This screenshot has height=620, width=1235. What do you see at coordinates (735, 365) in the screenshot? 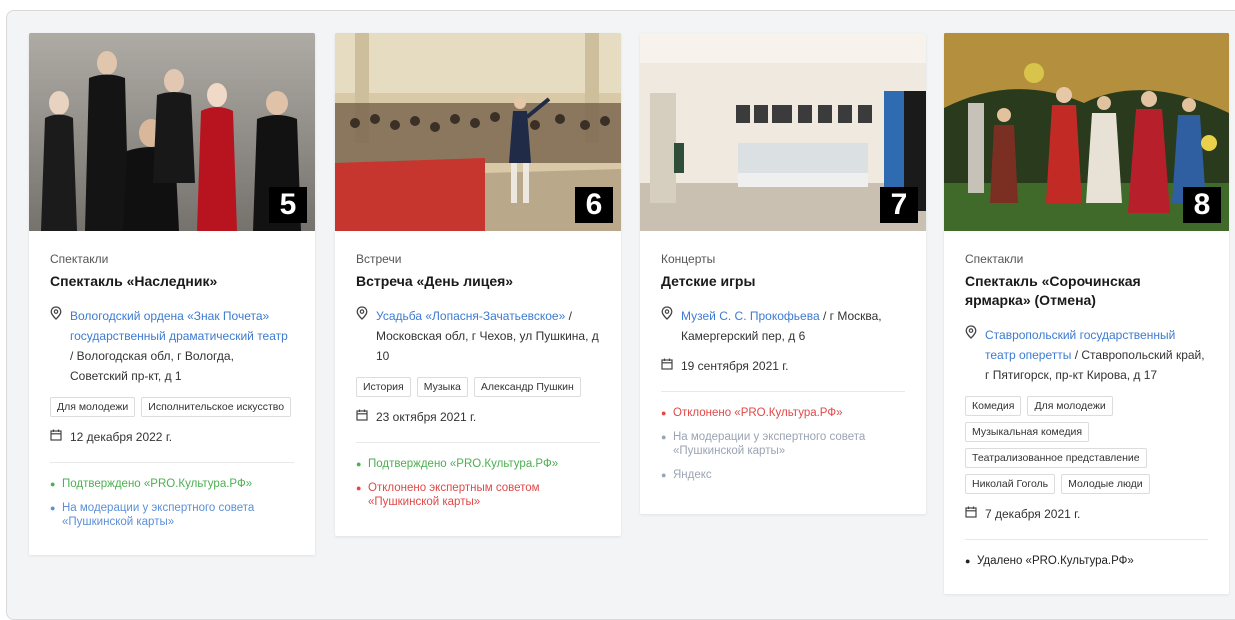
I see `event-date-text: 19 сентября 2021 г.` at bounding box center [735, 365].